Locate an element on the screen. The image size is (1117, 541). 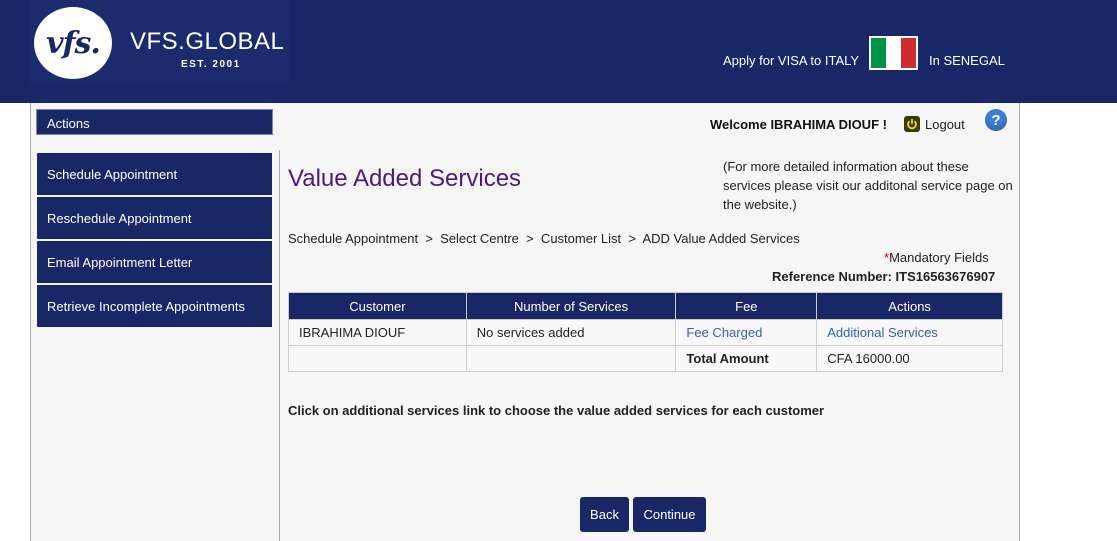
header-number-of-services: Number of Services is located at coordinates (571, 306).